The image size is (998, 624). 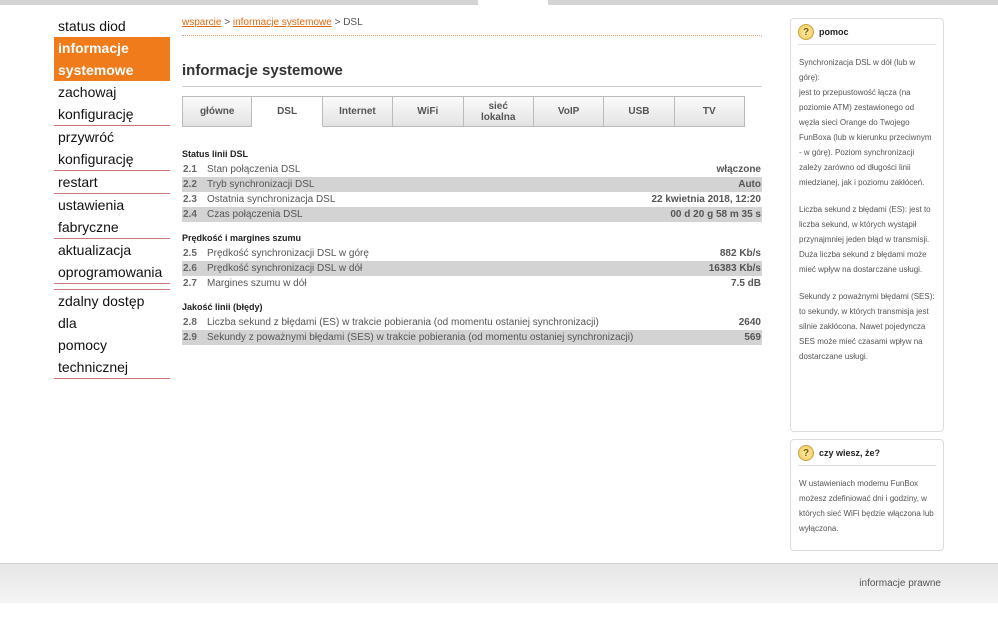 I want to click on row-value: 7.5 dB, so click(x=745, y=283).